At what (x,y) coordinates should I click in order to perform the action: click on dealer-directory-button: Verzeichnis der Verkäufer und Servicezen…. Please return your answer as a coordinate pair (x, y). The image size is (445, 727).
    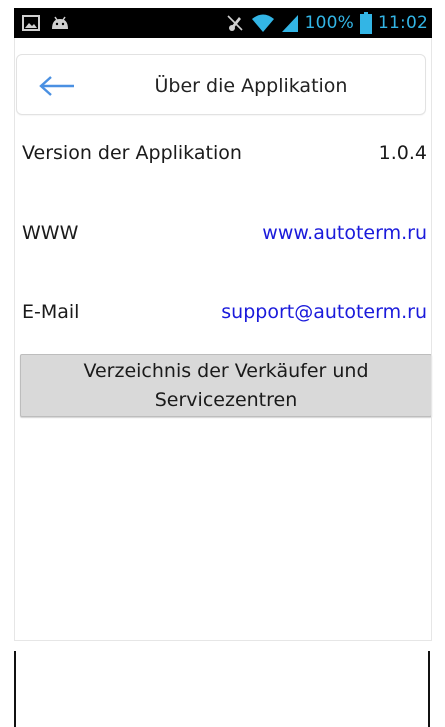
    Looking at the image, I should click on (226, 385).